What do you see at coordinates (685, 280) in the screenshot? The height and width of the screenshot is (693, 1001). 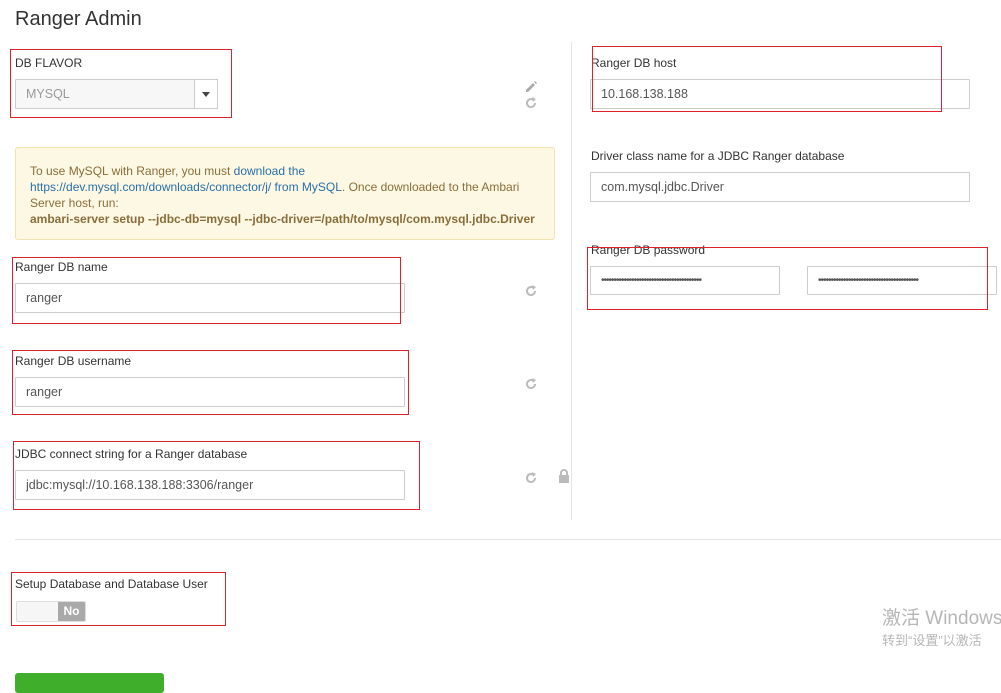 I see `db-password-input` at bounding box center [685, 280].